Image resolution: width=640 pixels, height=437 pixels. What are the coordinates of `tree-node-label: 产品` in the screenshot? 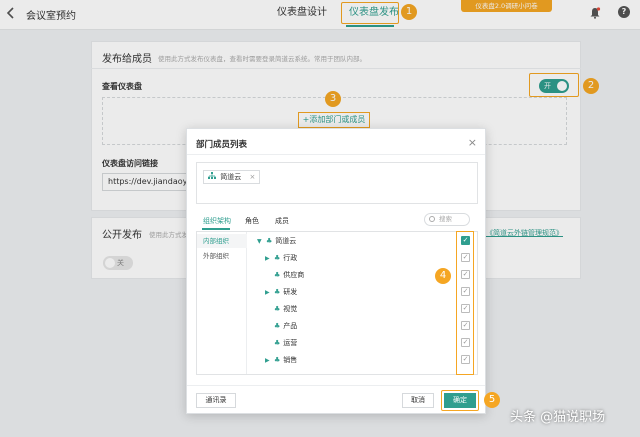 It's located at (290, 326).